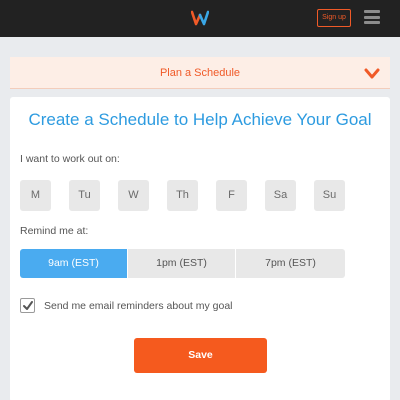 The width and height of the screenshot is (400, 400). Describe the element at coordinates (84, 195) in the screenshot. I see `day-button-tuesday: Tu` at that location.